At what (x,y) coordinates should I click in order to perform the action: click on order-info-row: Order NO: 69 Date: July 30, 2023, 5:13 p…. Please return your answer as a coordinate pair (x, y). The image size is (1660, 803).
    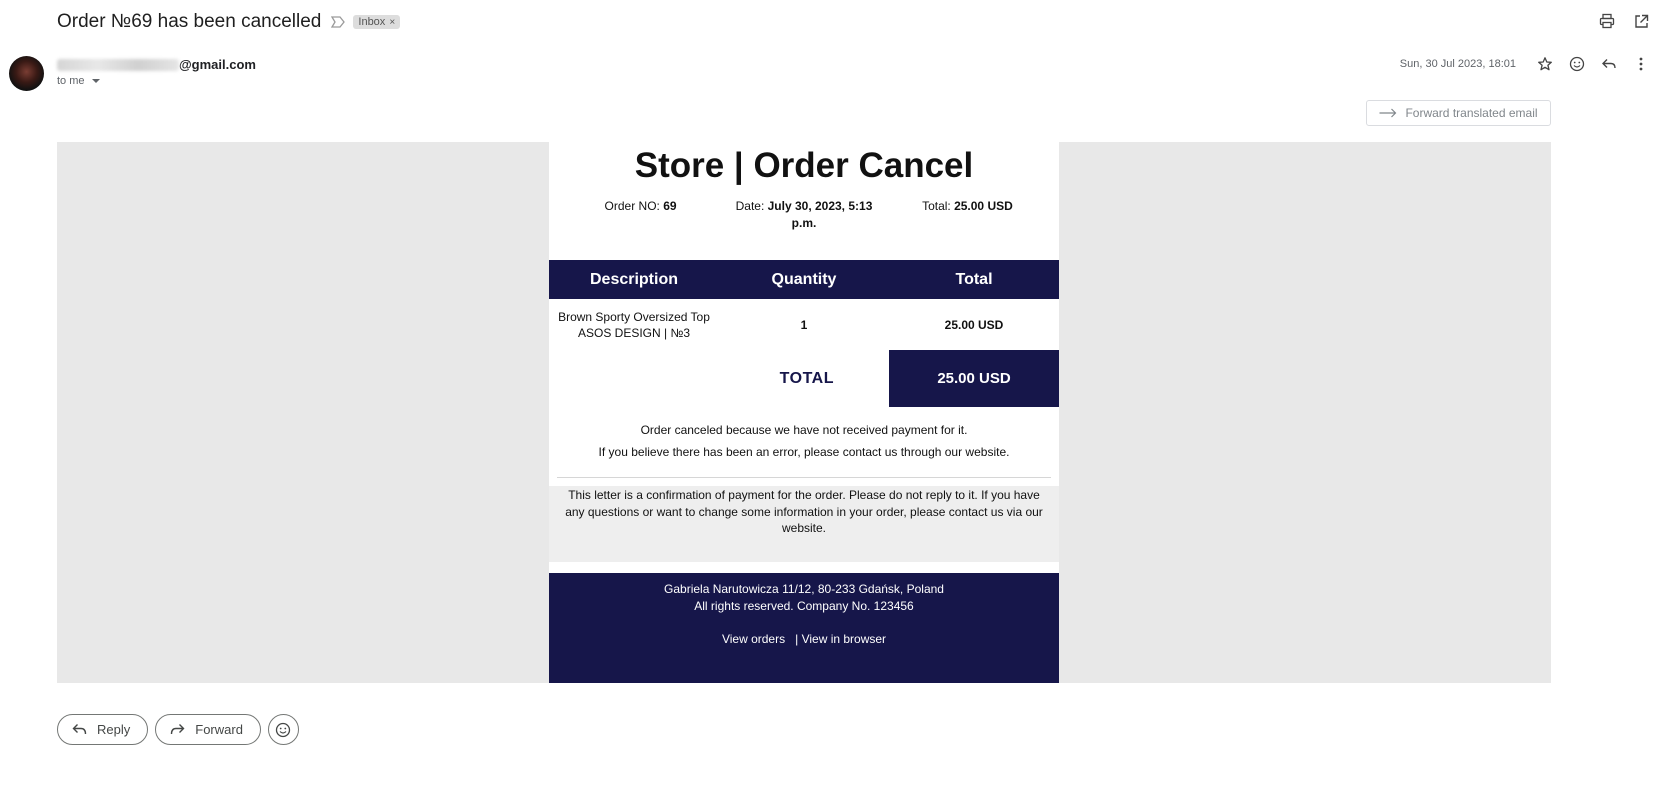
    Looking at the image, I should click on (804, 215).